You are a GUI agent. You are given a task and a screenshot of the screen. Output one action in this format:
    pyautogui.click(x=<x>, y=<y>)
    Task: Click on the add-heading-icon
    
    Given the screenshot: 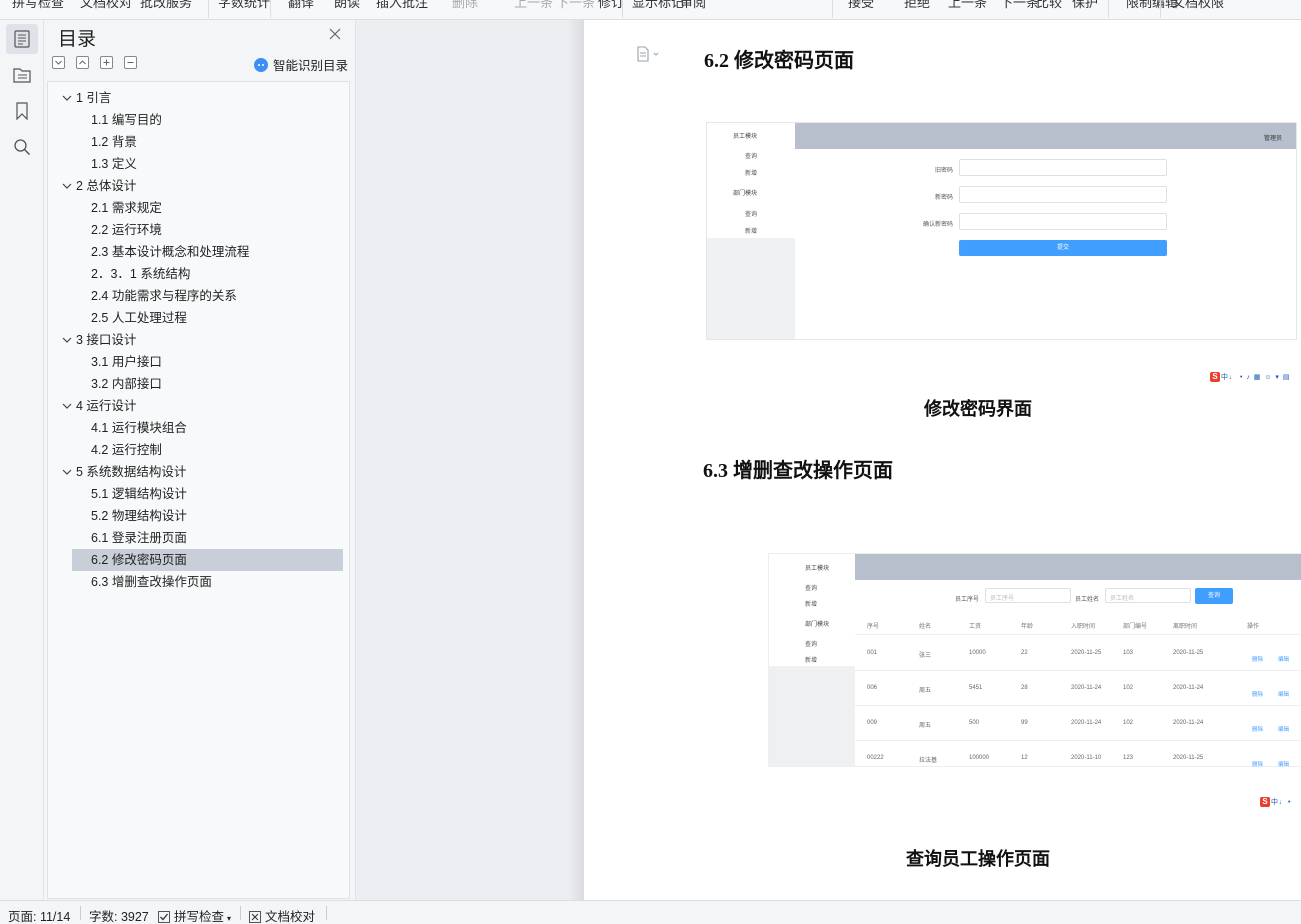 What is the action you would take?
    pyautogui.click(x=106, y=62)
    